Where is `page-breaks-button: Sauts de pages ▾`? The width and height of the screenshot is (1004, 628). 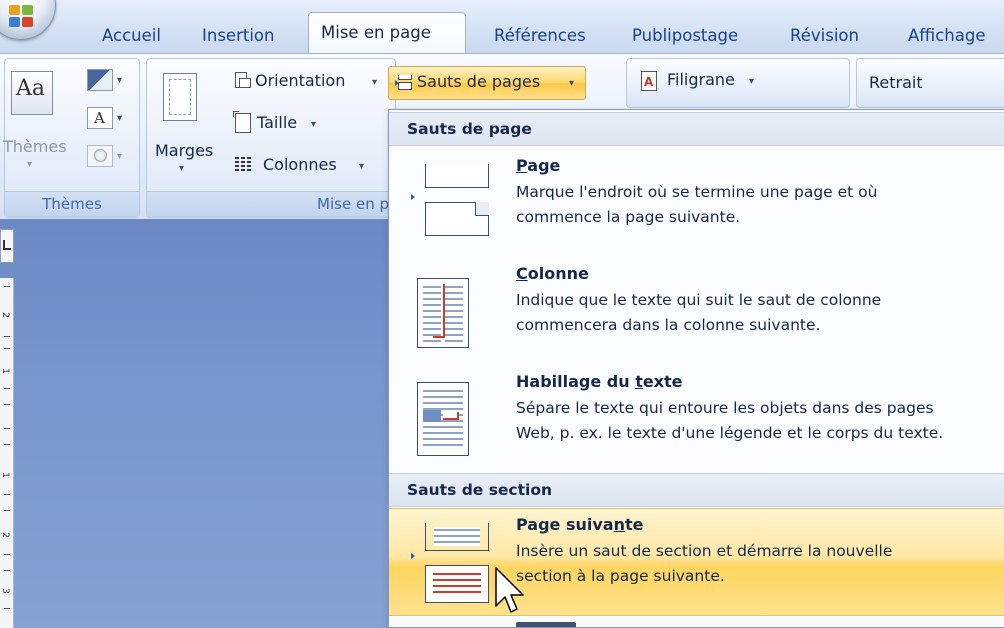 page-breaks-button: Sauts de pages ▾ is located at coordinates (487, 83).